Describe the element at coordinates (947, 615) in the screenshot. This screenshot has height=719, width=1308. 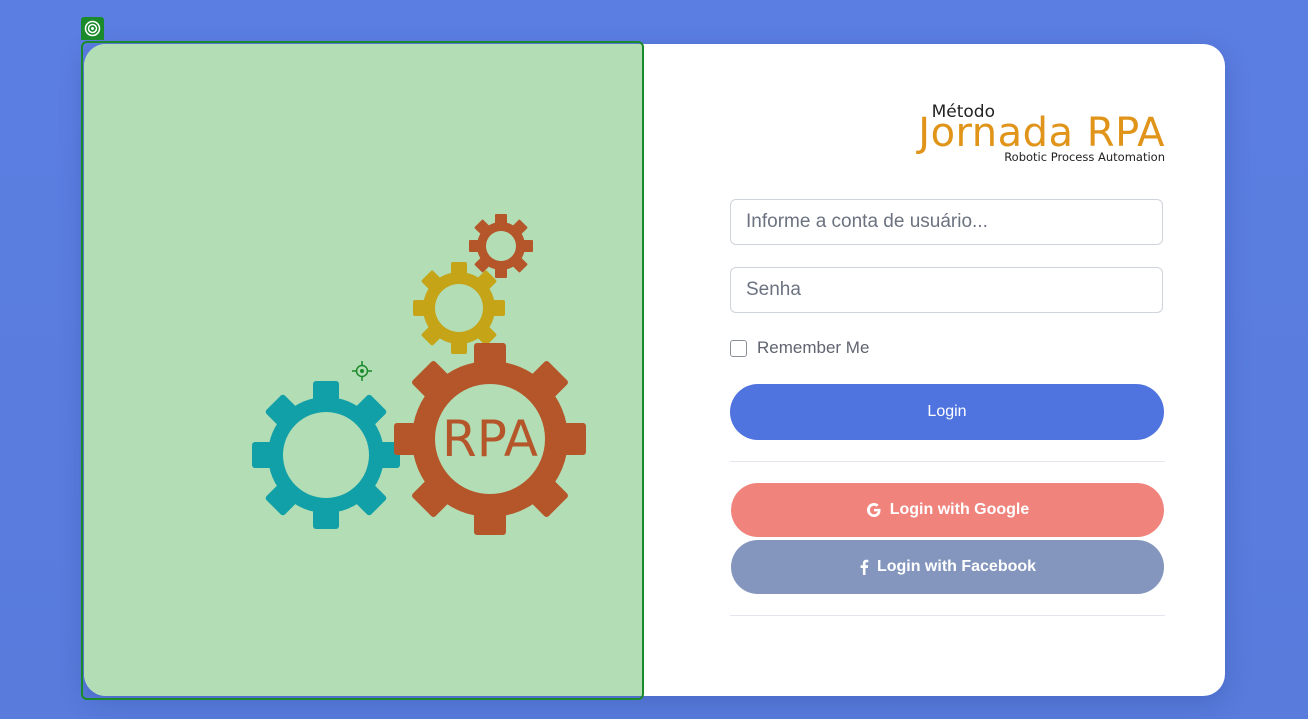
I see `divider-bottom` at that location.